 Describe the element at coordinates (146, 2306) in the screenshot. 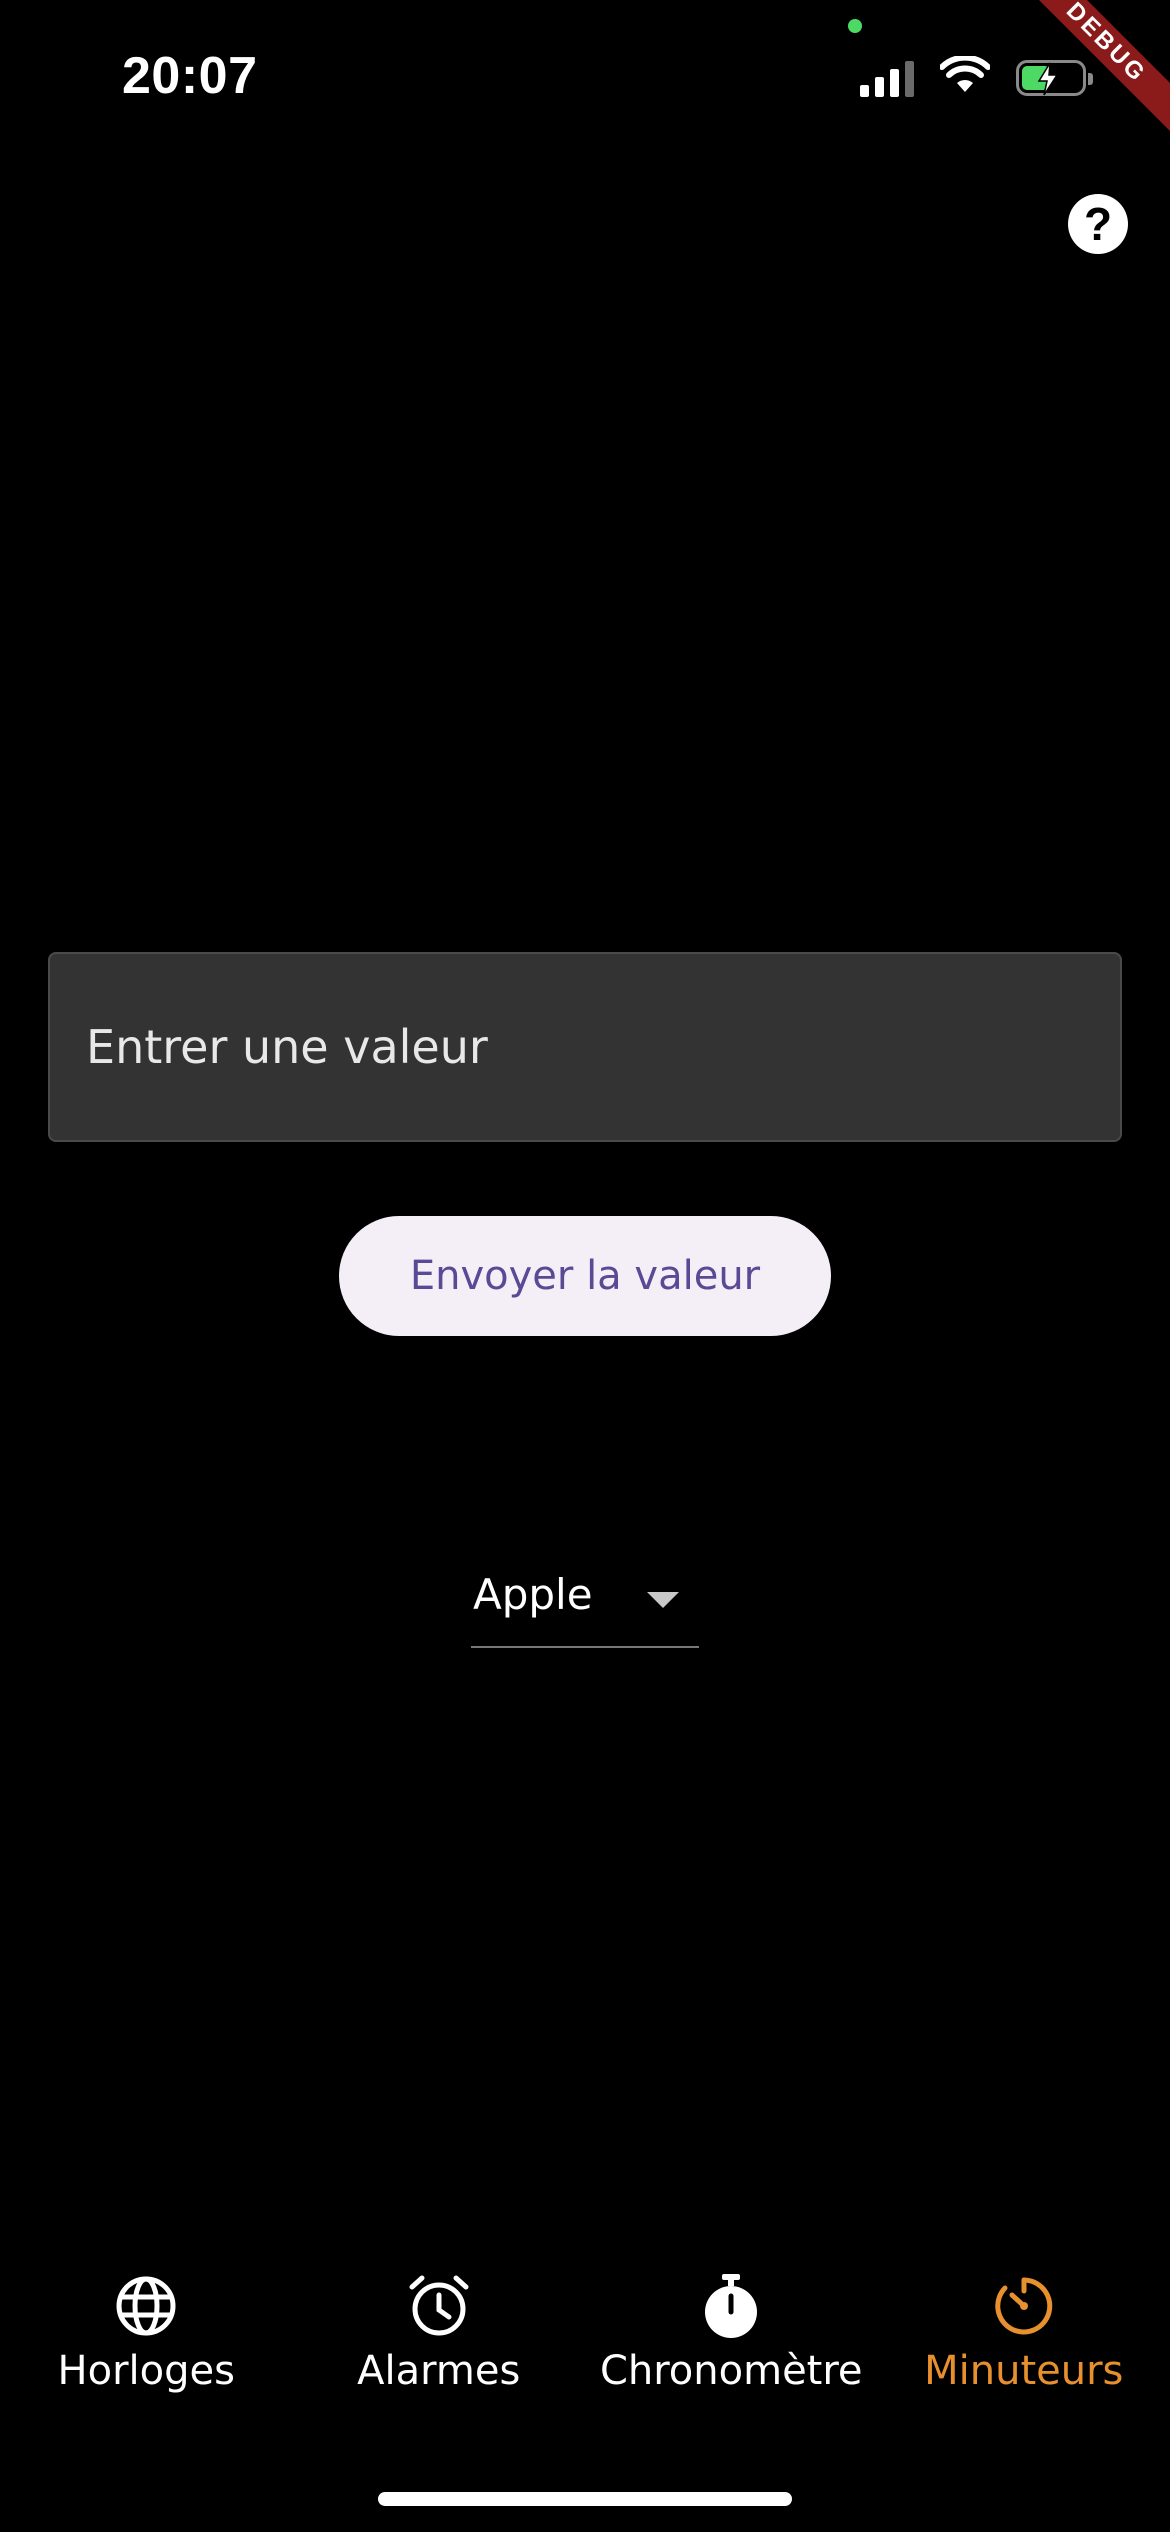

I see `globe-icon` at that location.